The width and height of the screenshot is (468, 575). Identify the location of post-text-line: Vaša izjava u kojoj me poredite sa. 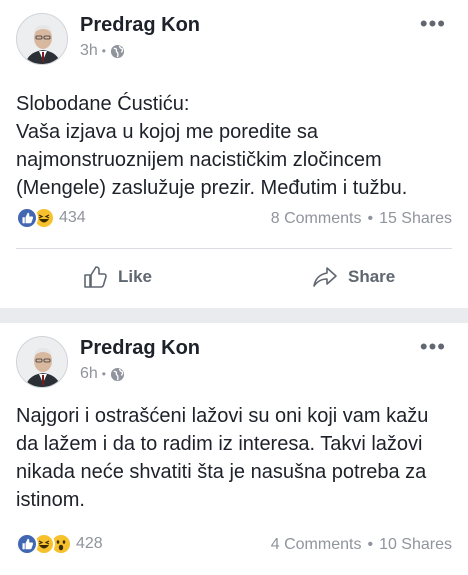
(167, 132).